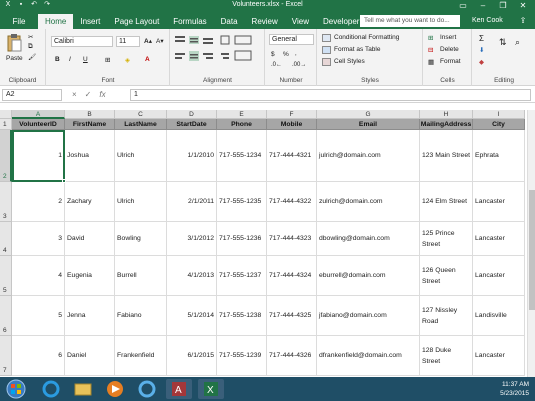 The width and height of the screenshot is (535, 401). What do you see at coordinates (6, 239) in the screenshot?
I see `row-header: 4` at bounding box center [6, 239].